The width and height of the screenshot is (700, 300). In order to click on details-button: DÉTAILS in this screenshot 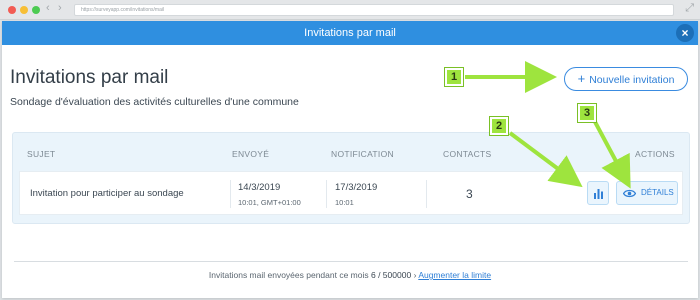, I will do `click(647, 193)`.